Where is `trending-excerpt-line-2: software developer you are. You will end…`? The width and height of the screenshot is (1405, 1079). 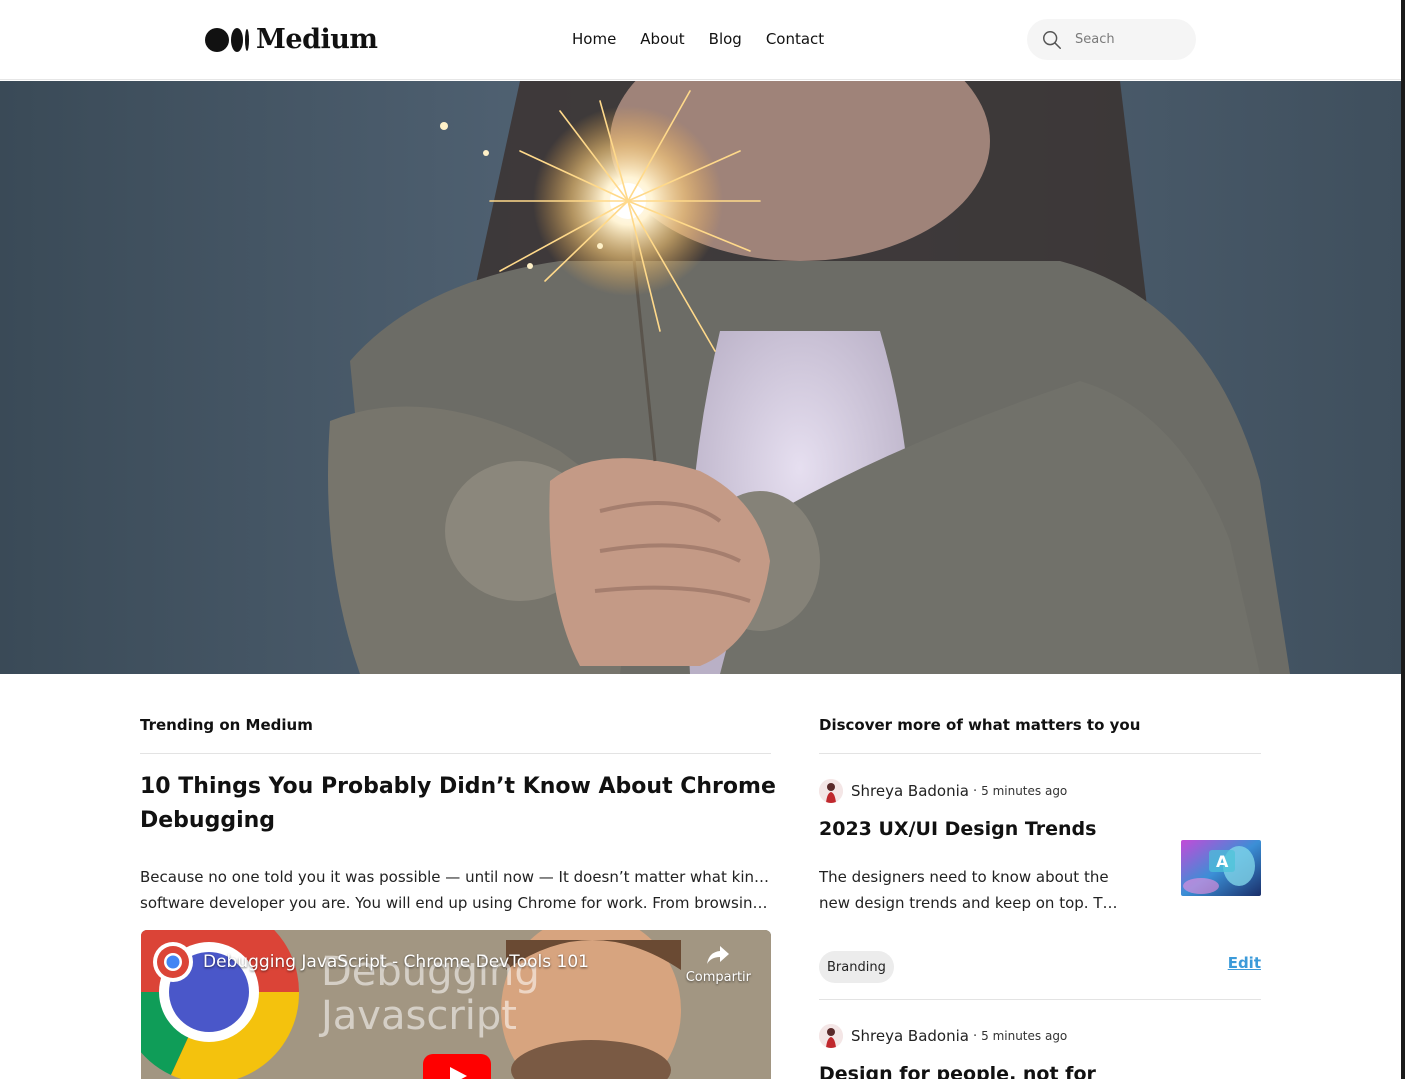 trending-excerpt-line-2: software developer you are. You will end… is located at coordinates (456, 903).